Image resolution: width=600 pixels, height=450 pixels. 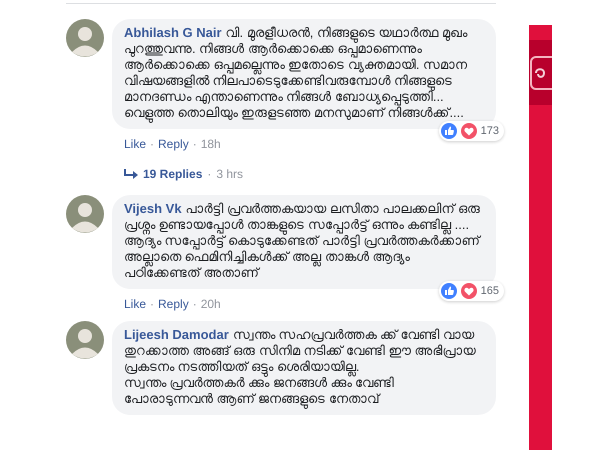 What do you see at coordinates (172, 174) in the screenshot?
I see `replies-link: 19 Replies` at bounding box center [172, 174].